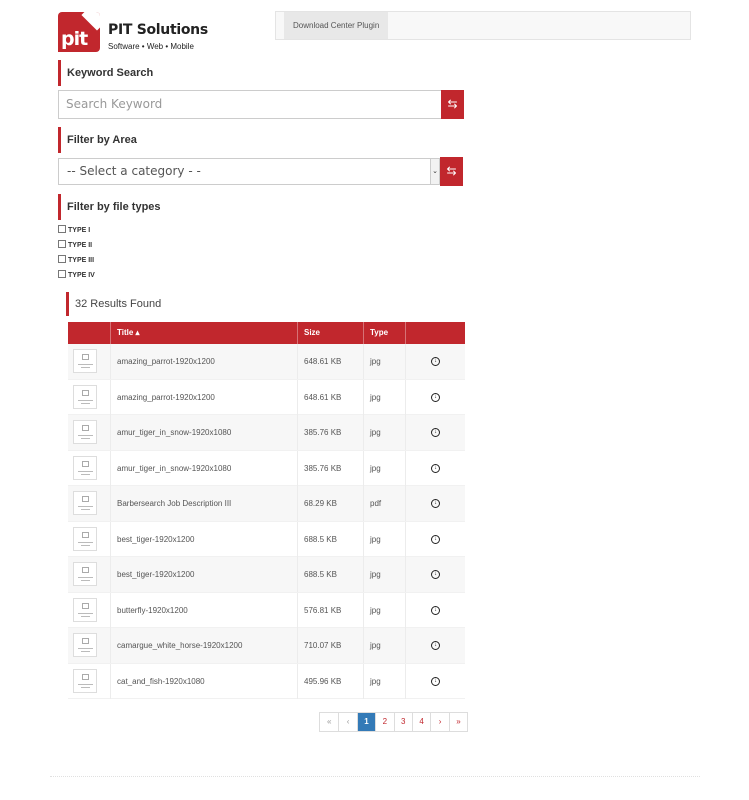  Describe the element at coordinates (74, 39) in the screenshot. I see `logo-mark-text: pit` at that location.